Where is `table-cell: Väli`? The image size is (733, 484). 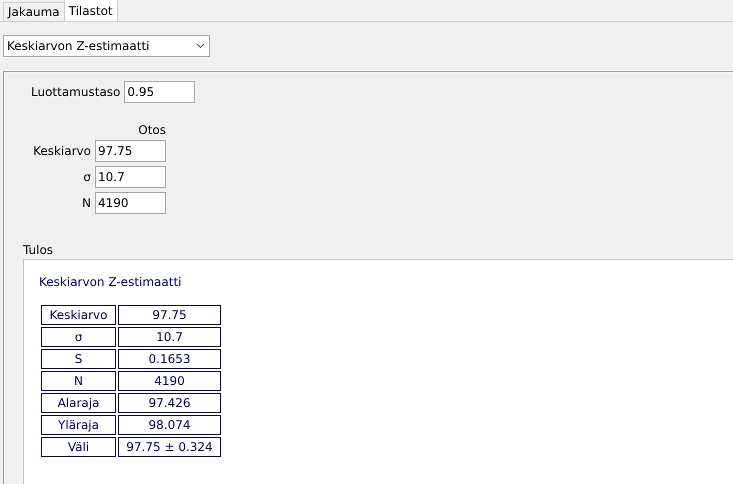
table-cell: Väli is located at coordinates (78, 447).